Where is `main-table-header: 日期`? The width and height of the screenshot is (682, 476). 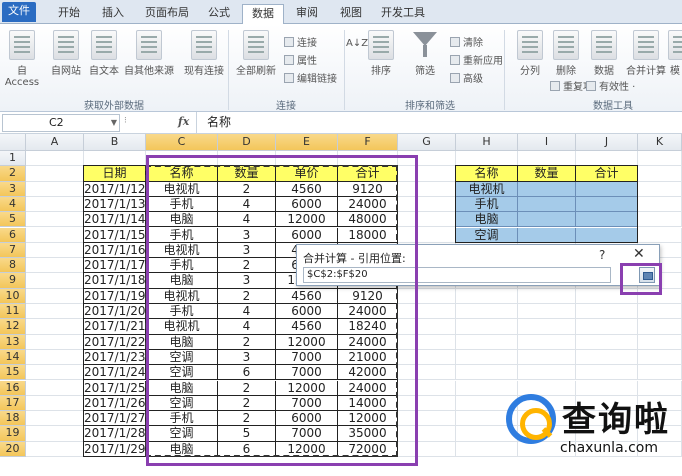
main-table-header: 日期 is located at coordinates (115, 174).